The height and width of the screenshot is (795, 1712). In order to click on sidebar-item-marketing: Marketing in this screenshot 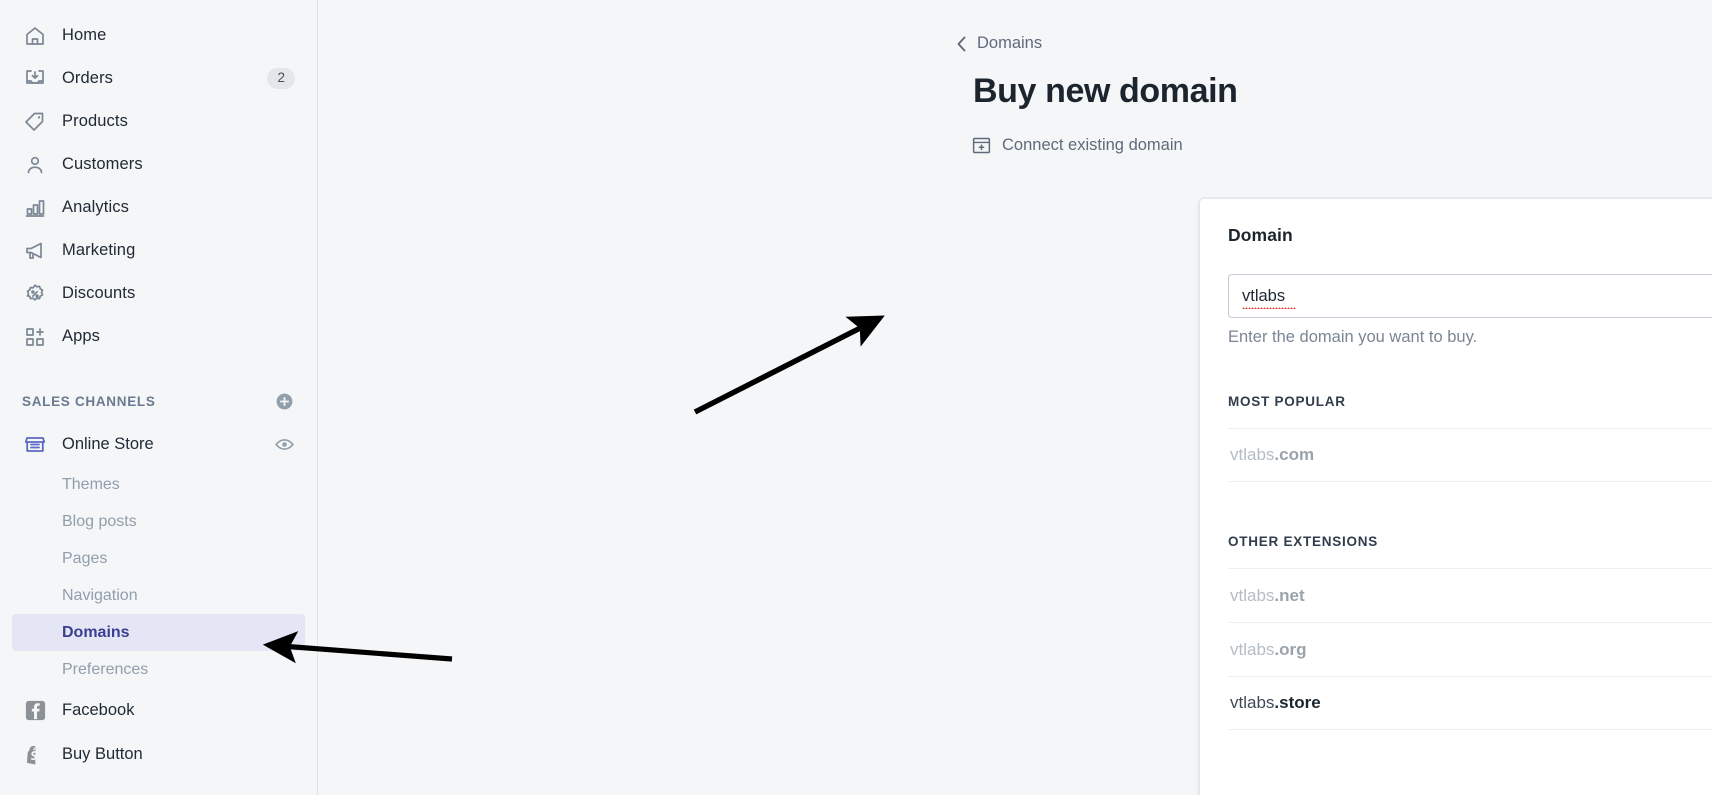, I will do `click(158, 250)`.